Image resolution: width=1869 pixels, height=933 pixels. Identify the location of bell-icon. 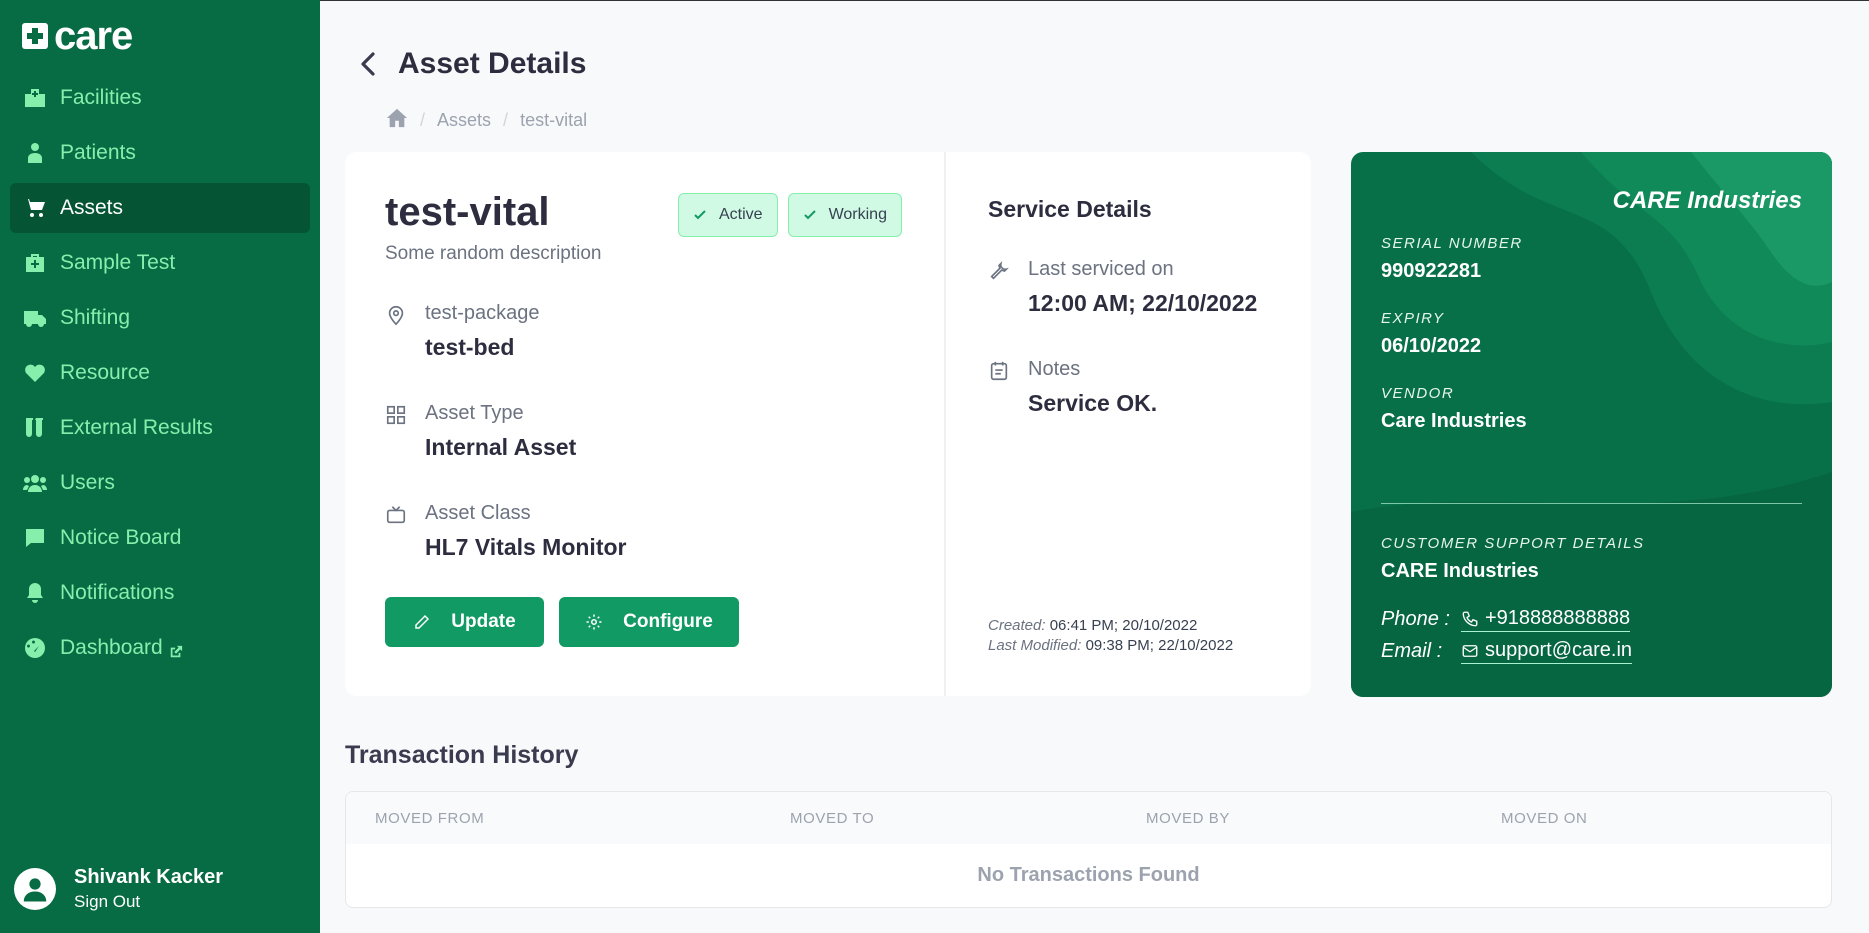
(35, 593).